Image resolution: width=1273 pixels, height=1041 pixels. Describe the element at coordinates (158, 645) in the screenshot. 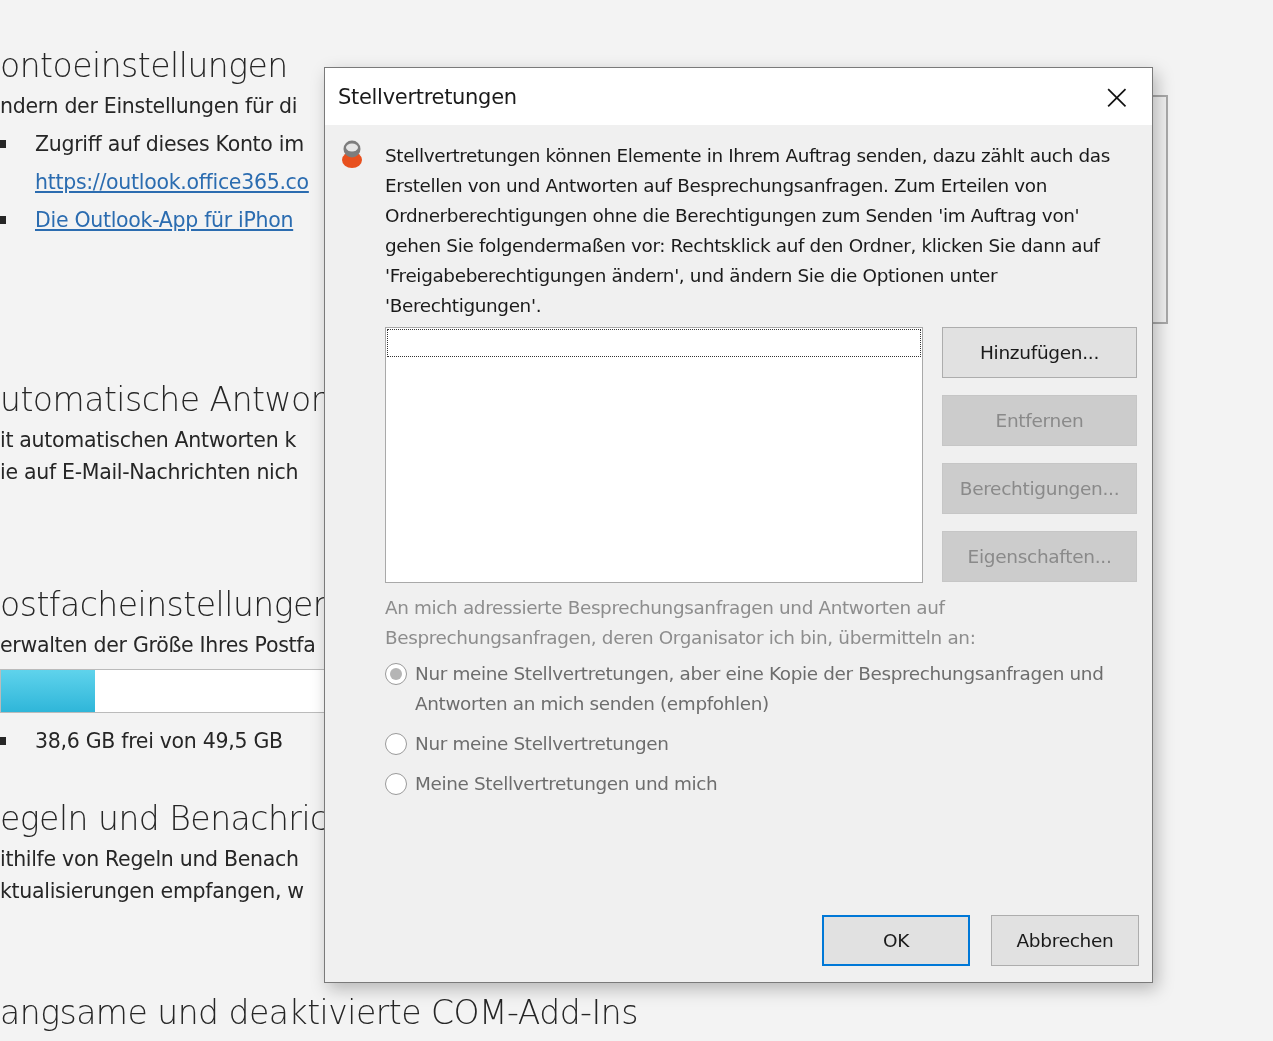

I see `body-text: erwalten der Größe Ihres Postfa` at that location.